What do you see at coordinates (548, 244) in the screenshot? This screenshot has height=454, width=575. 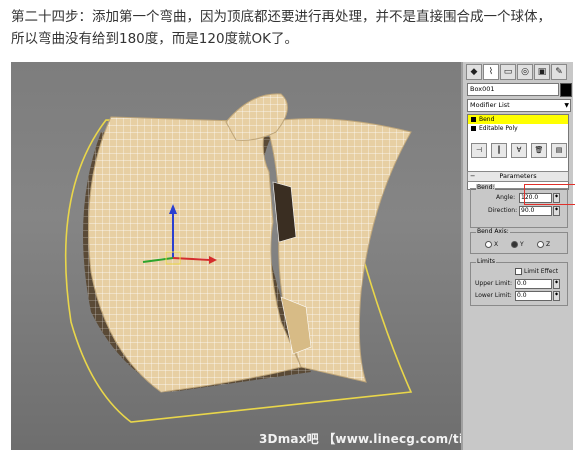 I see `axis-z-label: Z` at bounding box center [548, 244].